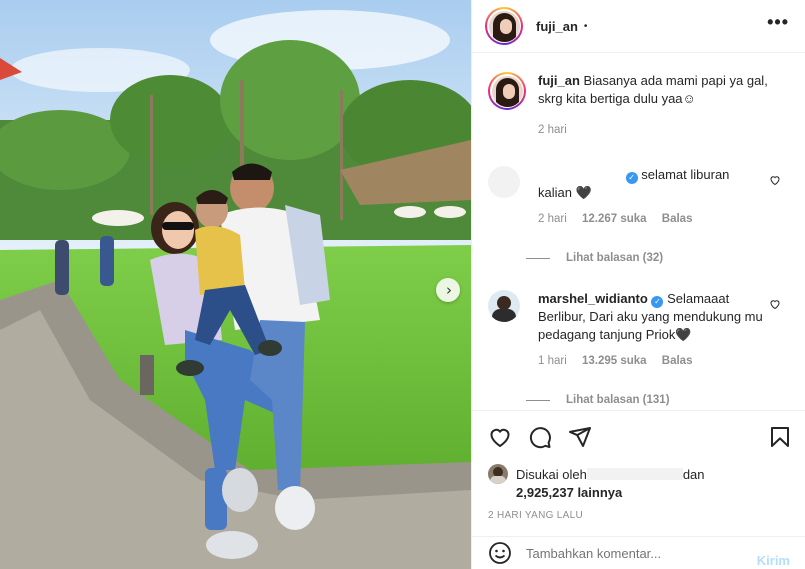  Describe the element at coordinates (557, 26) in the screenshot. I see `author-username: fuji_an` at that location.